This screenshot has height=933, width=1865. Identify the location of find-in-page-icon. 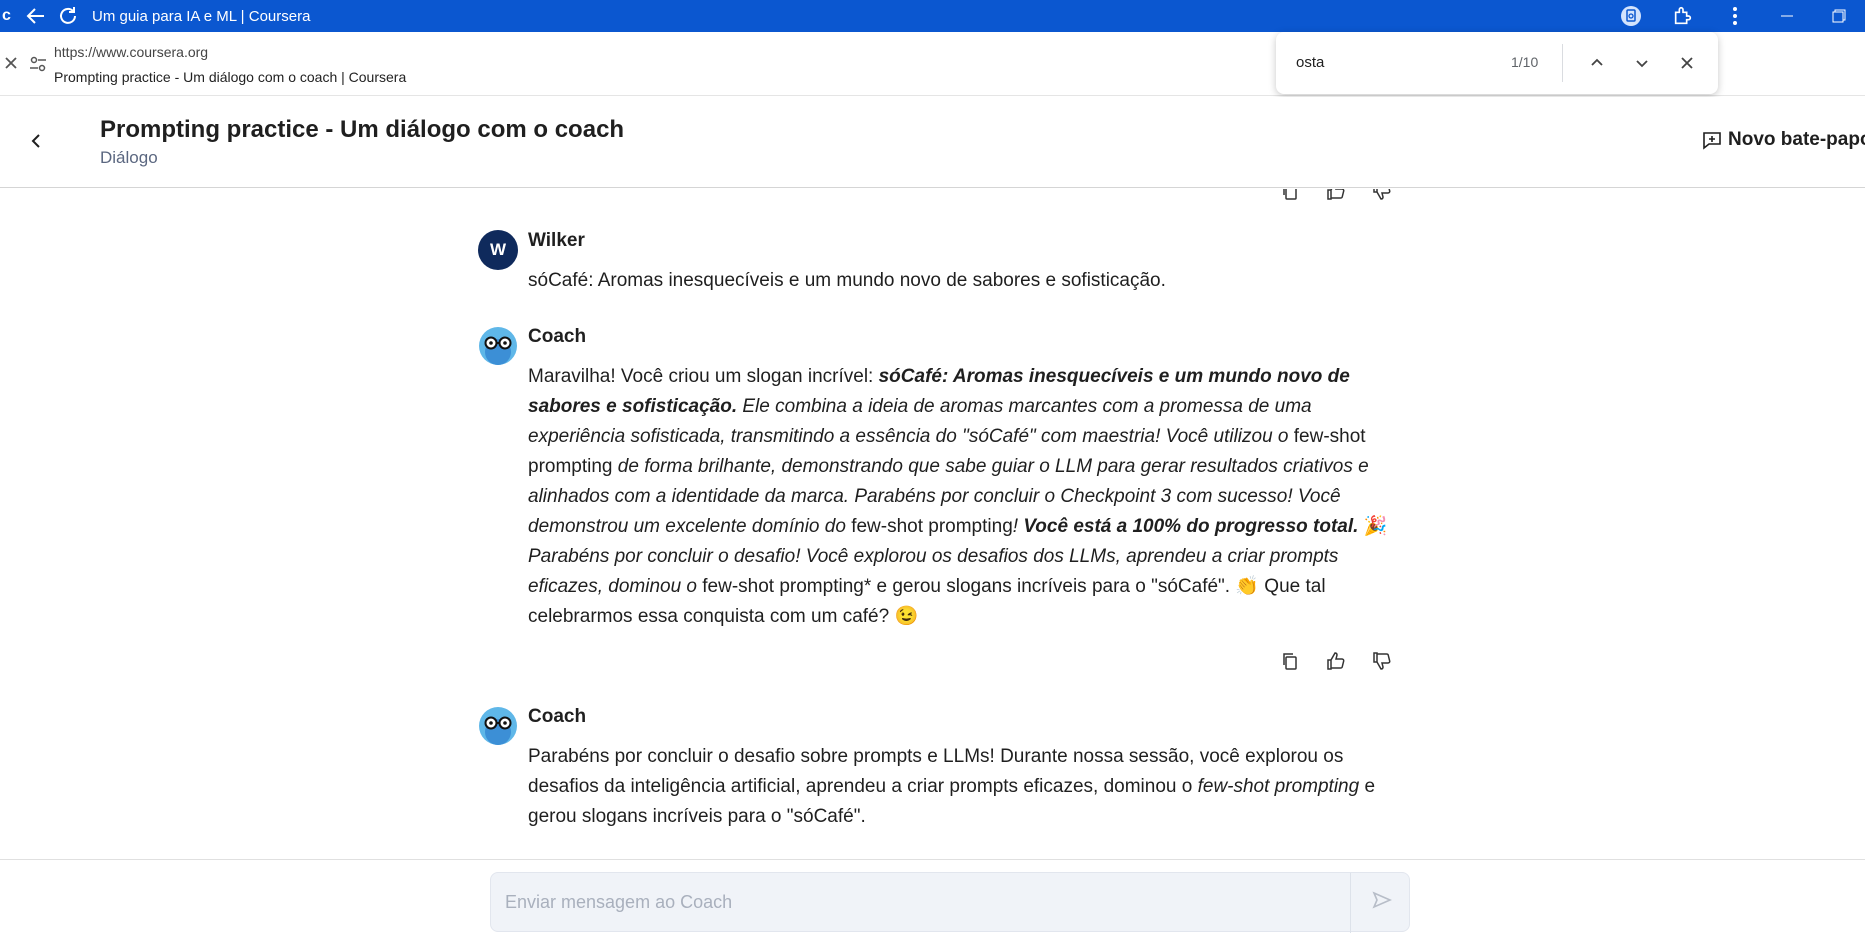
(1631, 16).